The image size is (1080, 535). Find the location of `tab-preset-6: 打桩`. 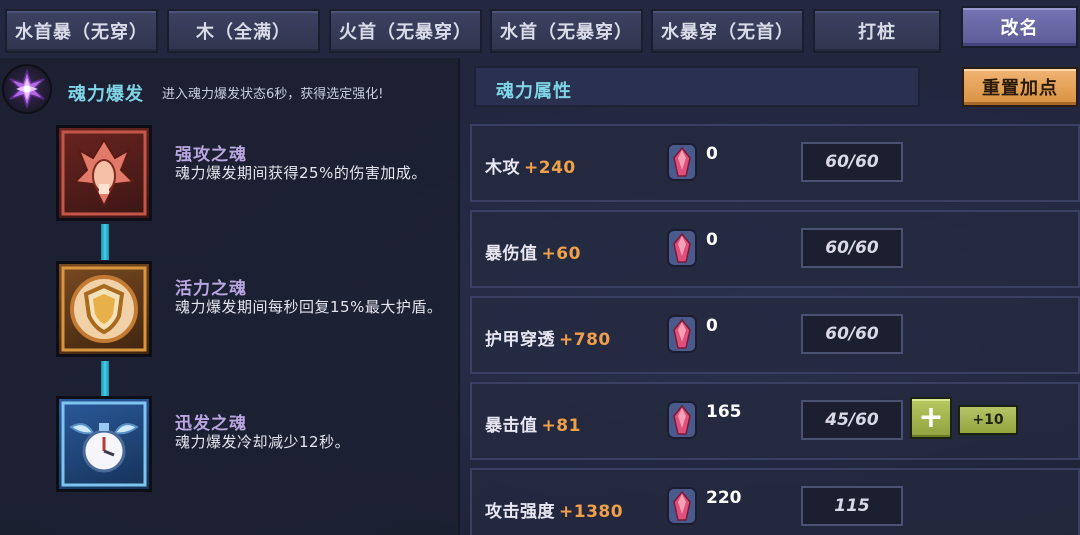

tab-preset-6: 打桩 is located at coordinates (877, 31).